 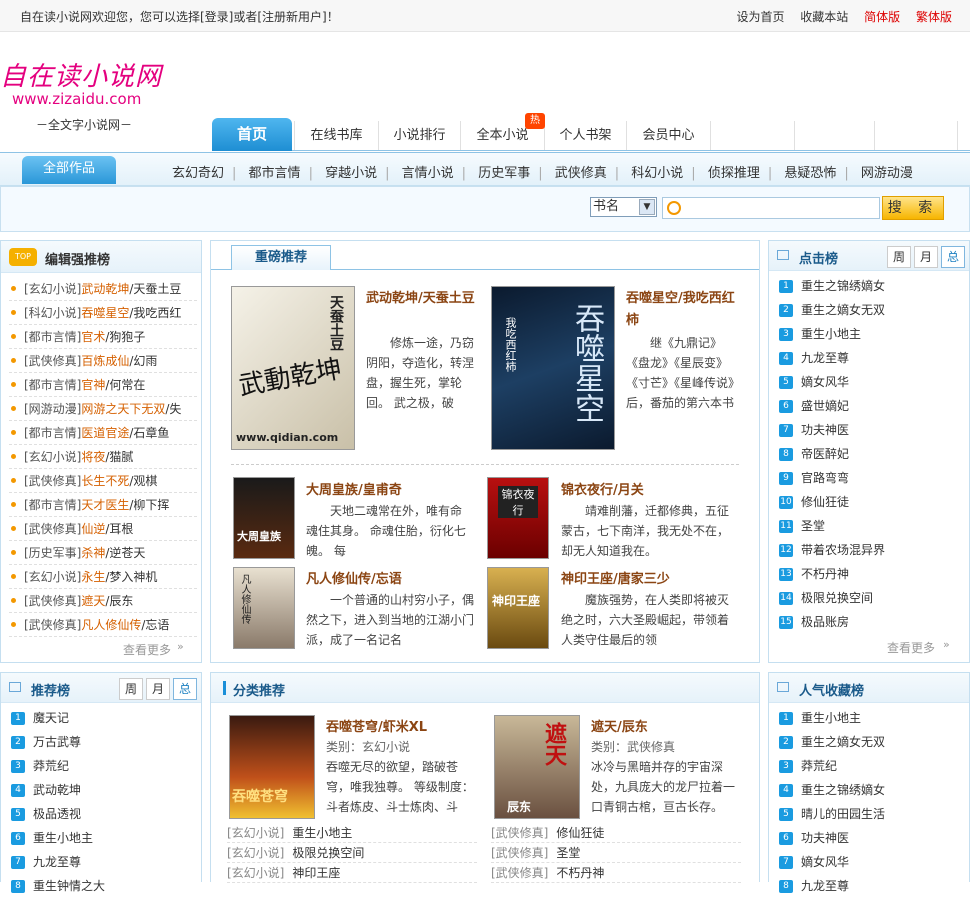 What do you see at coordinates (354, 577) in the screenshot?
I see `featured-small-title-3: 凡人修仙传/忘语` at bounding box center [354, 577].